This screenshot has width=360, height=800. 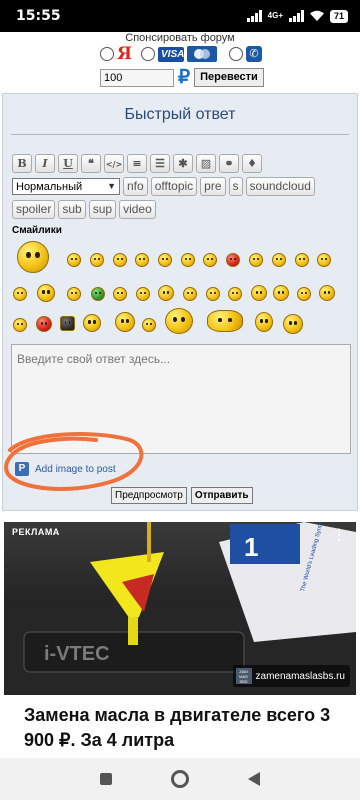 What do you see at coordinates (114, 163) in the screenshot?
I see `code-icon: </>` at bounding box center [114, 163].